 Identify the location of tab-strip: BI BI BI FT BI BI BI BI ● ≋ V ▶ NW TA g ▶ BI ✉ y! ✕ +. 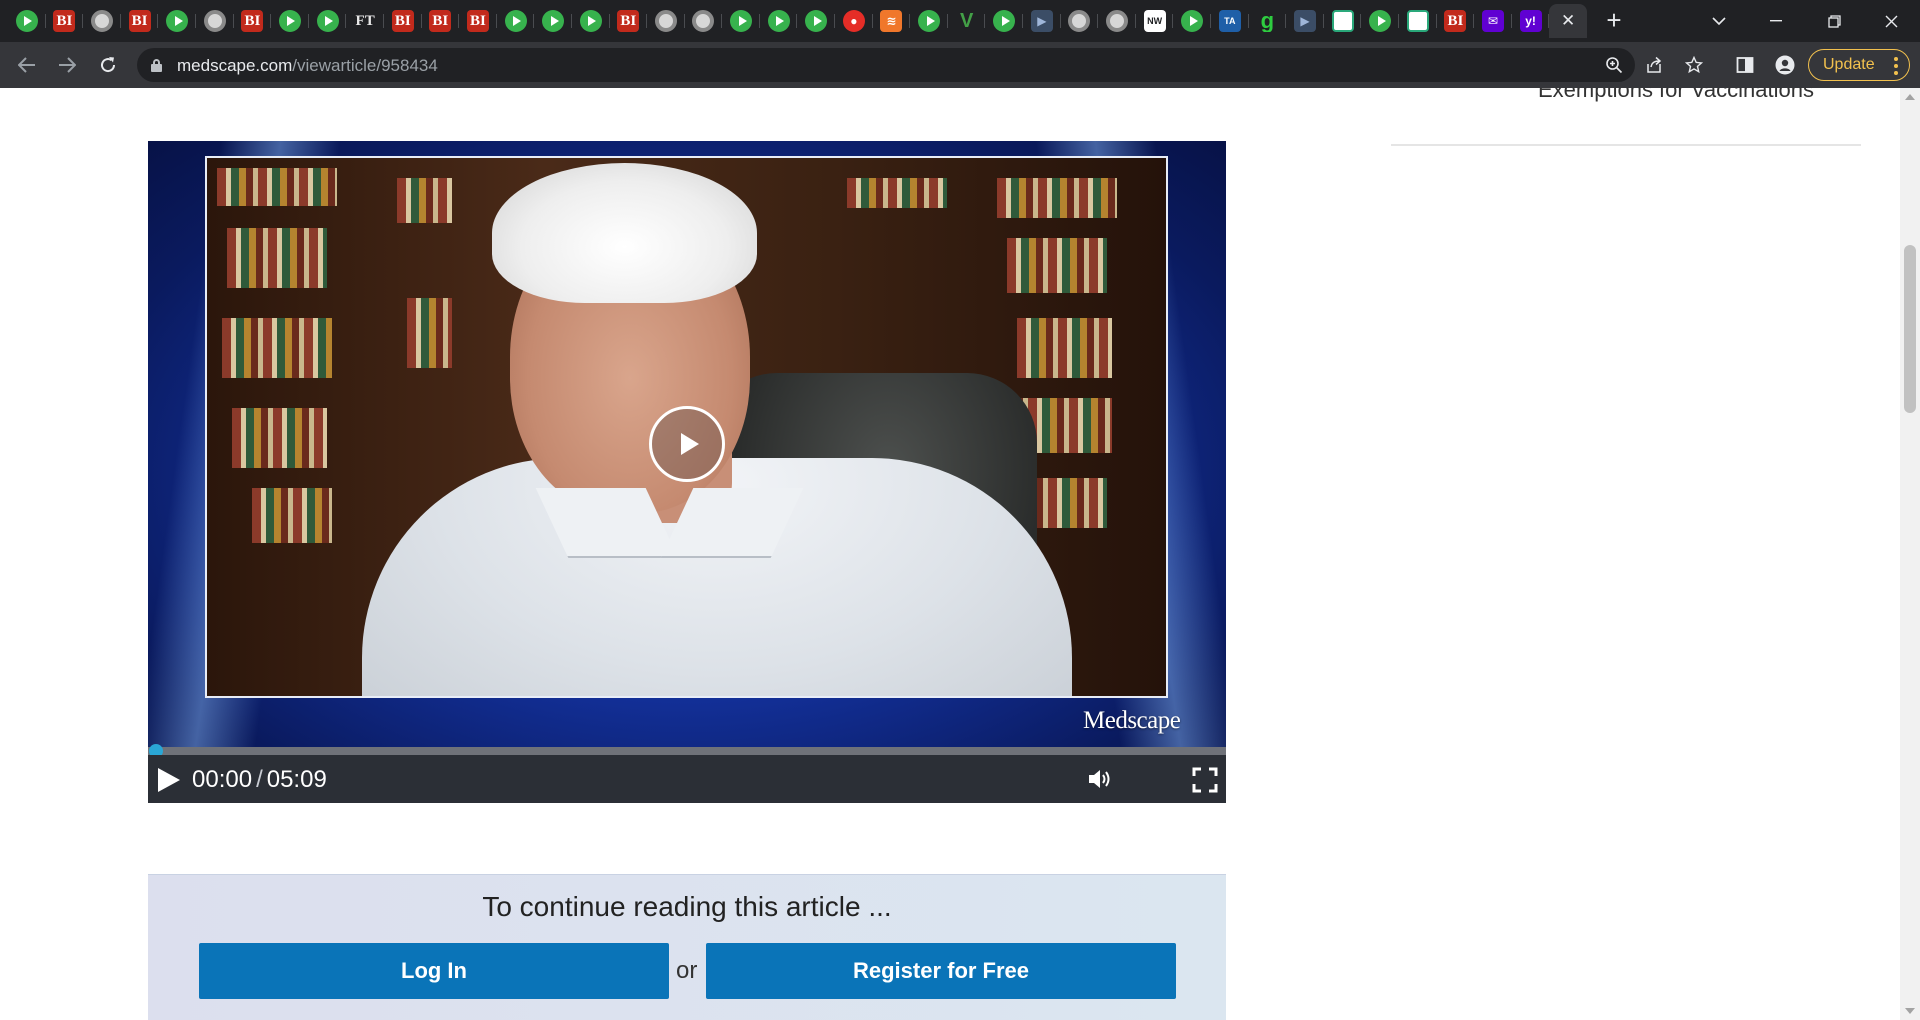
(960, 21).